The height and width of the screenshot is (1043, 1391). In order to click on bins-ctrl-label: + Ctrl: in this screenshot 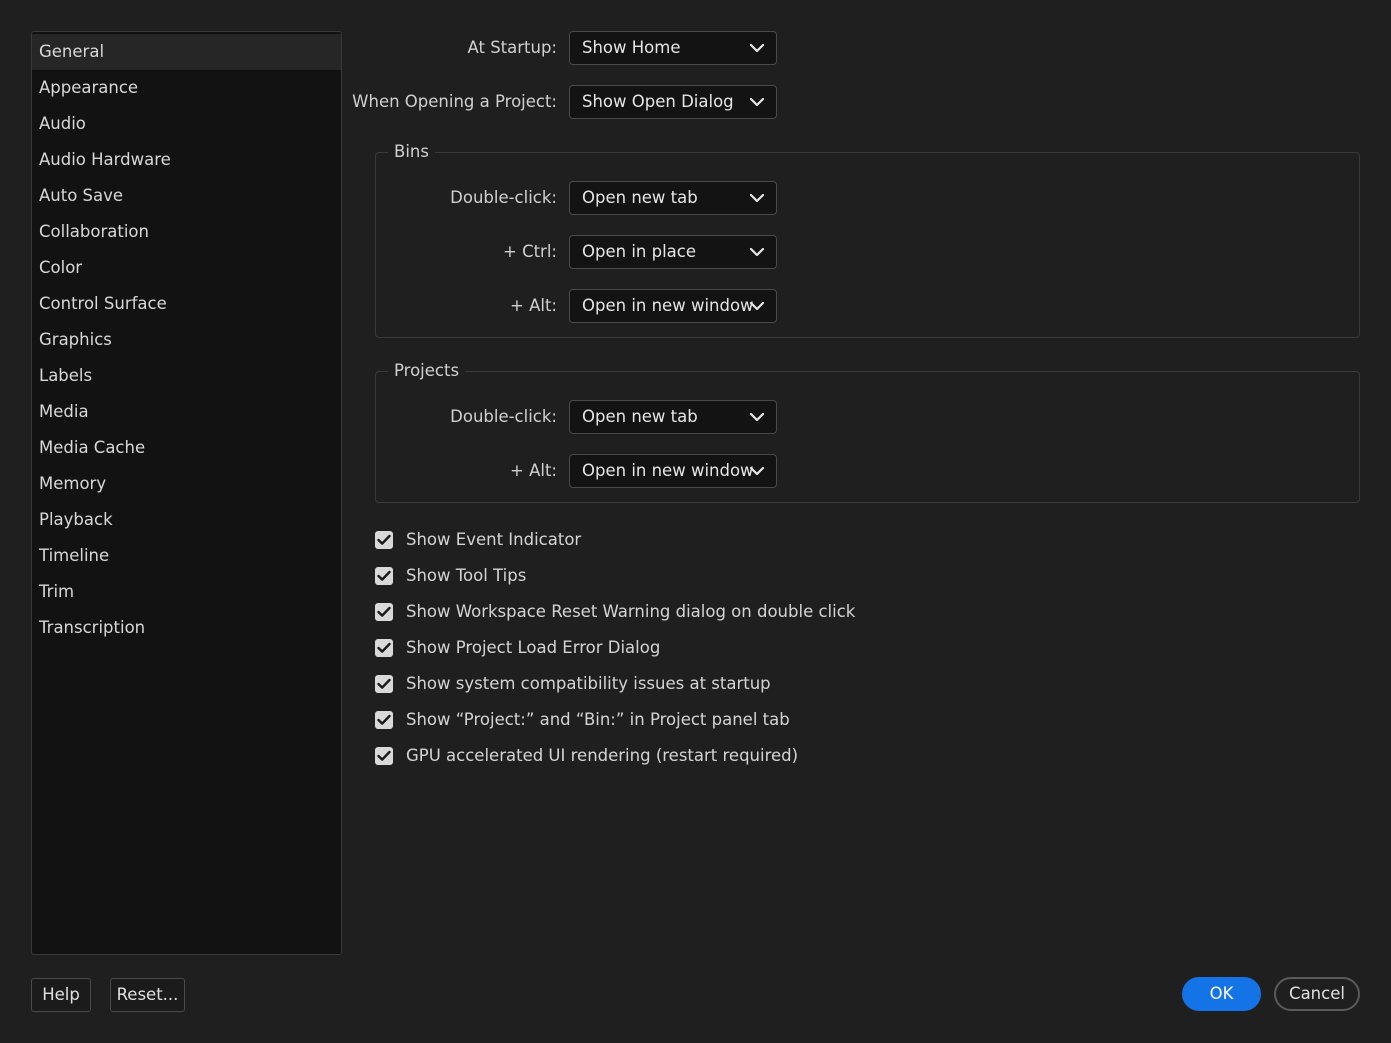, I will do `click(530, 251)`.